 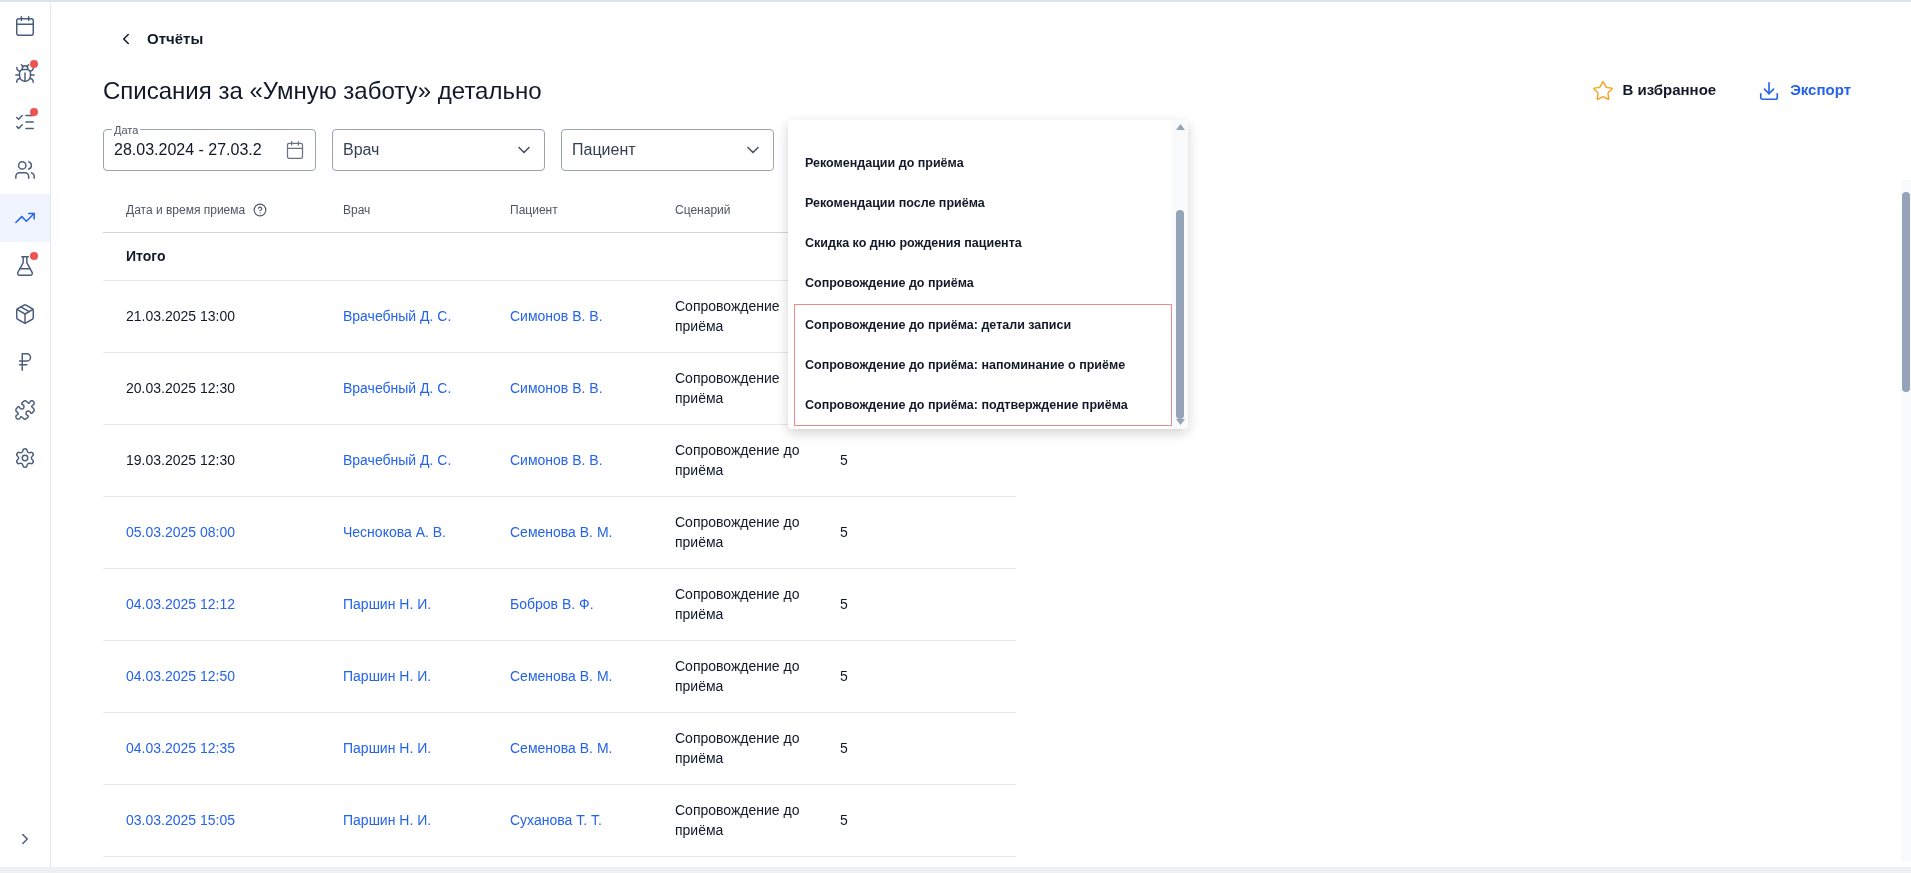 What do you see at coordinates (146, 256) in the screenshot?
I see `total-label: Итого` at bounding box center [146, 256].